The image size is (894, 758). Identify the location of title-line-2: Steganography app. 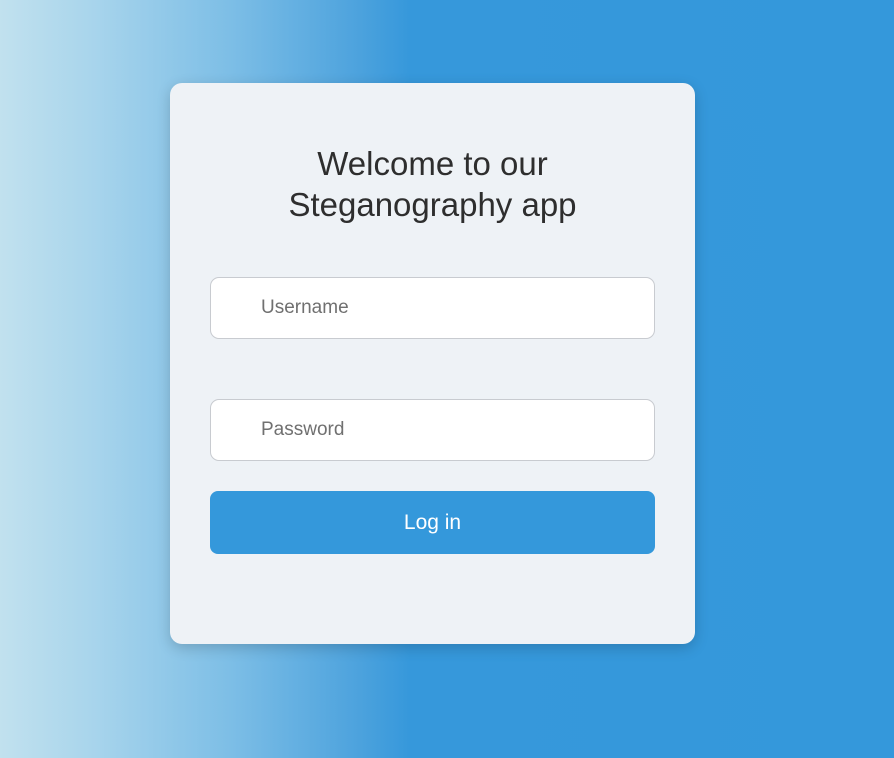
(432, 204).